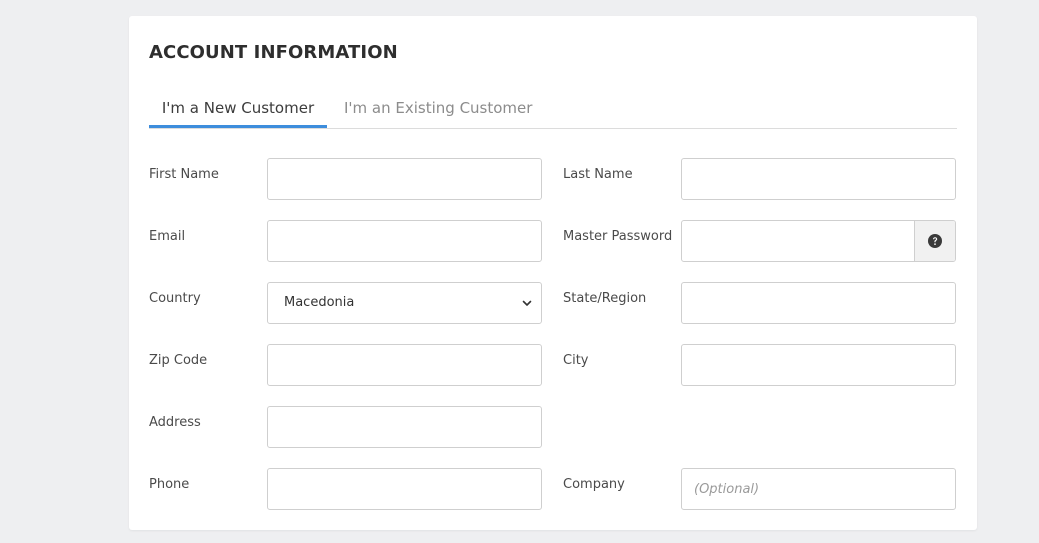 Image resolution: width=1039 pixels, height=543 pixels. Describe the element at coordinates (175, 298) in the screenshot. I see `country-label: Country` at that location.